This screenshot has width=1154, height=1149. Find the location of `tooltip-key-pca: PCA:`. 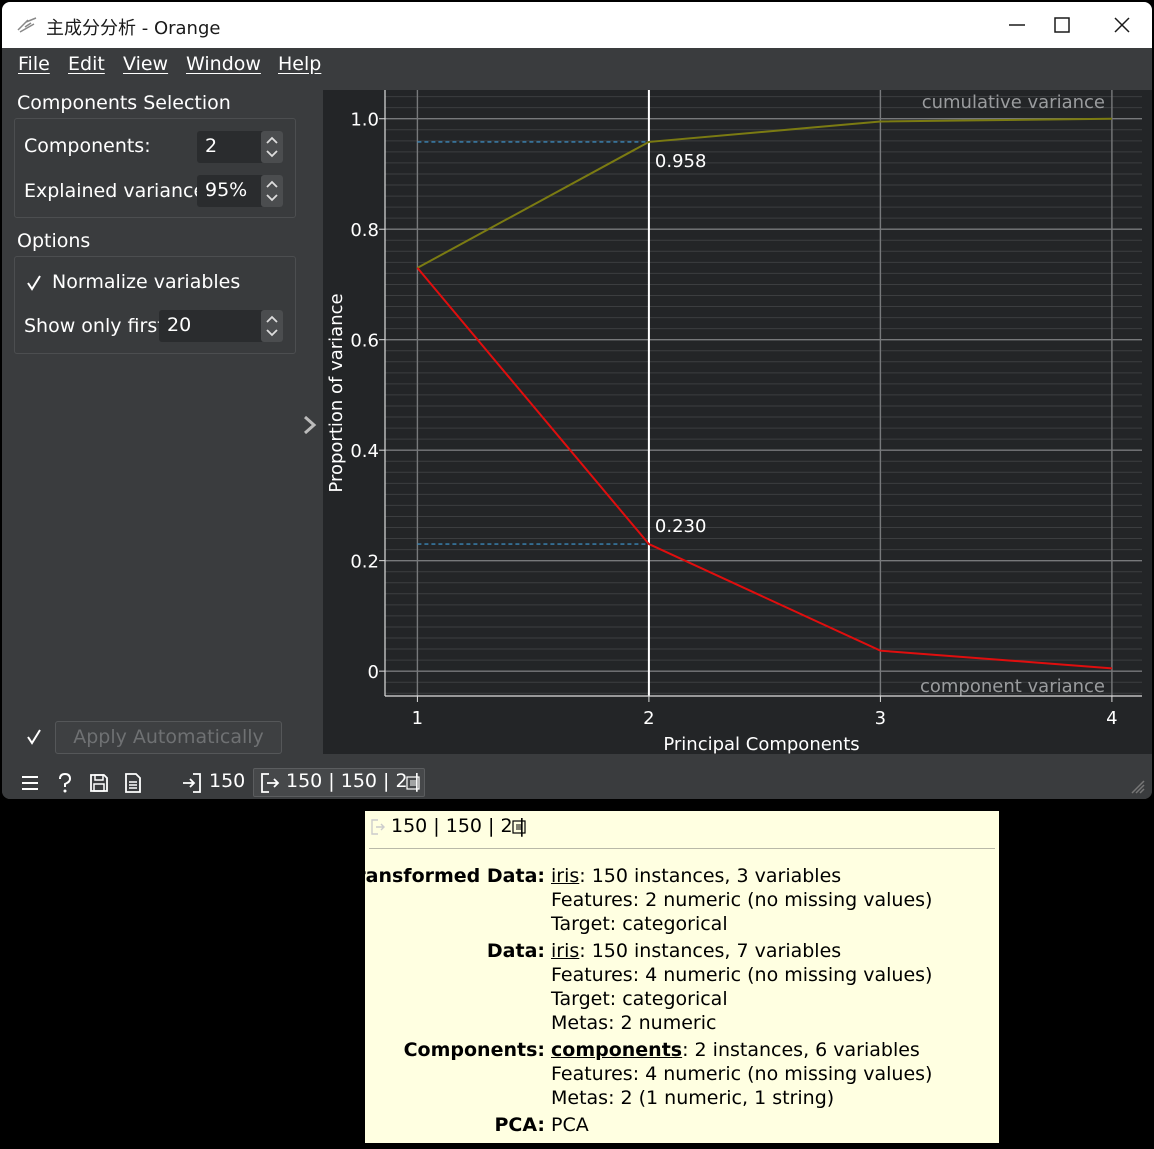

tooltip-key-pca: PCA: is located at coordinates (519, 1125).